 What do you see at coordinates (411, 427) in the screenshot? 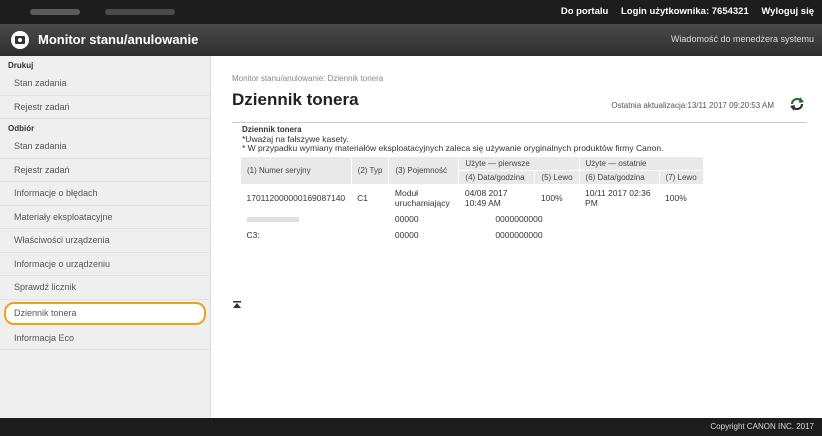
I see `footer: Copyright CANON INC. 2017` at bounding box center [411, 427].